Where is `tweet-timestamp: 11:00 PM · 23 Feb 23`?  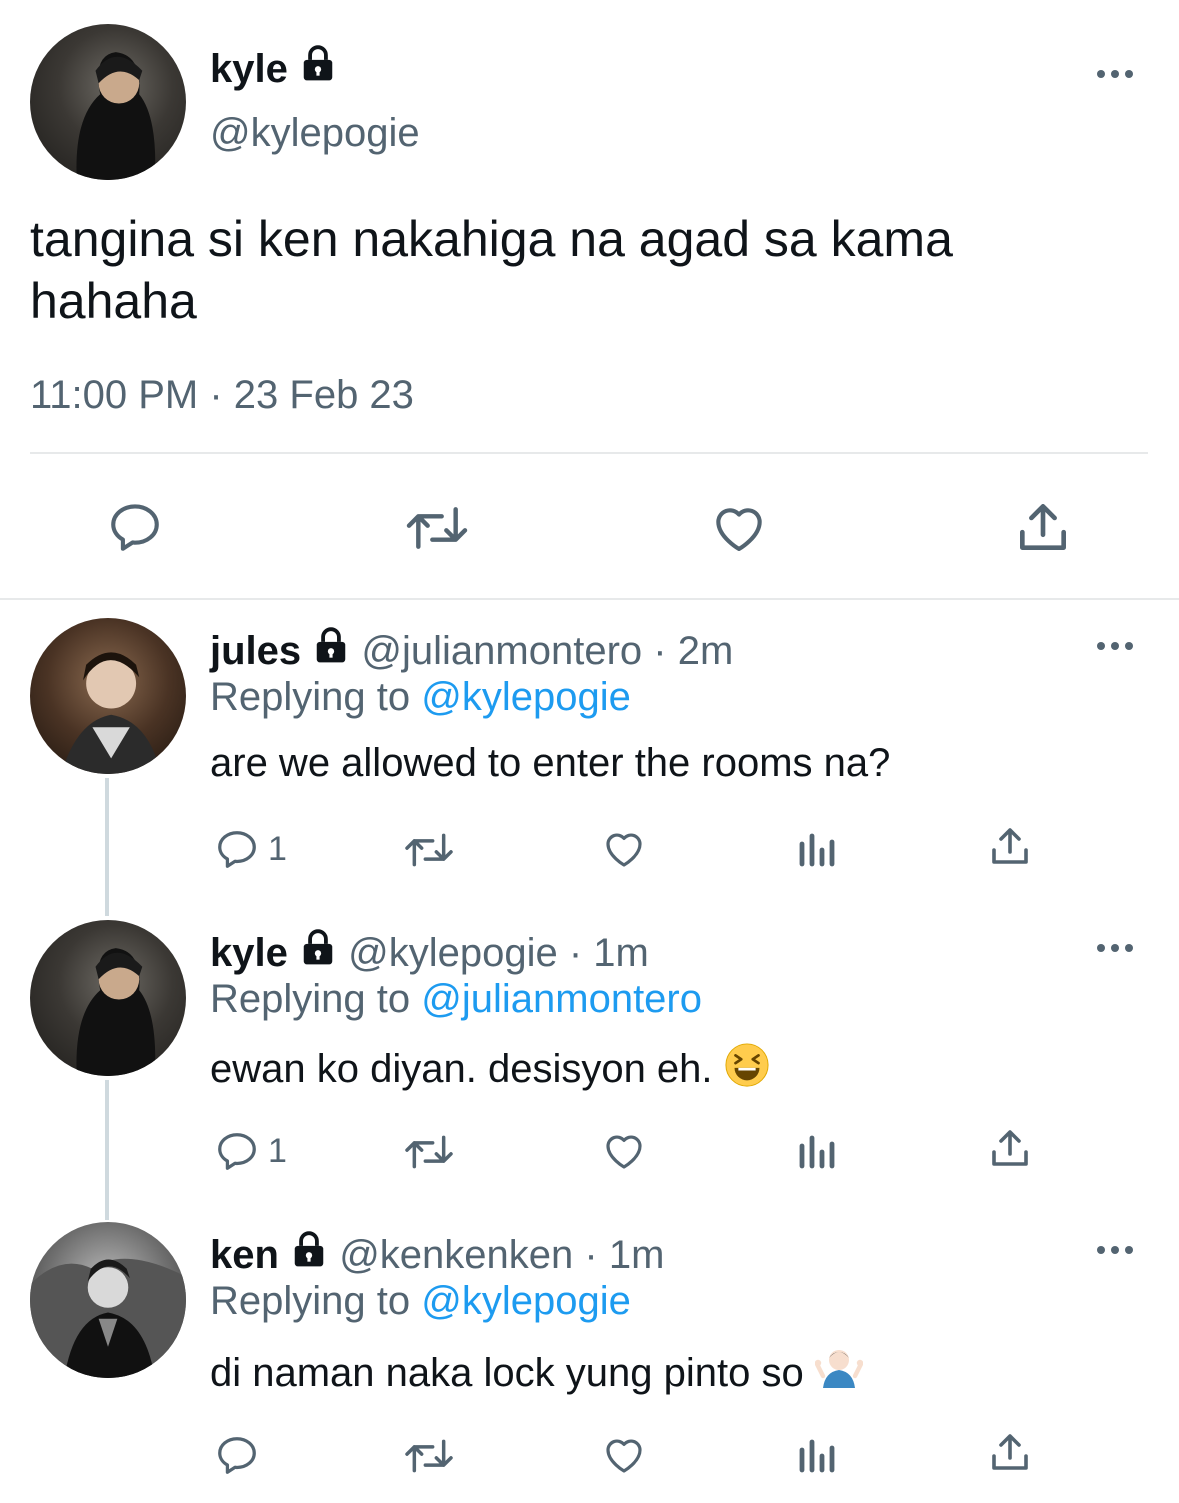
tweet-timestamp: 11:00 PM · 23 Feb 23 is located at coordinates (222, 395).